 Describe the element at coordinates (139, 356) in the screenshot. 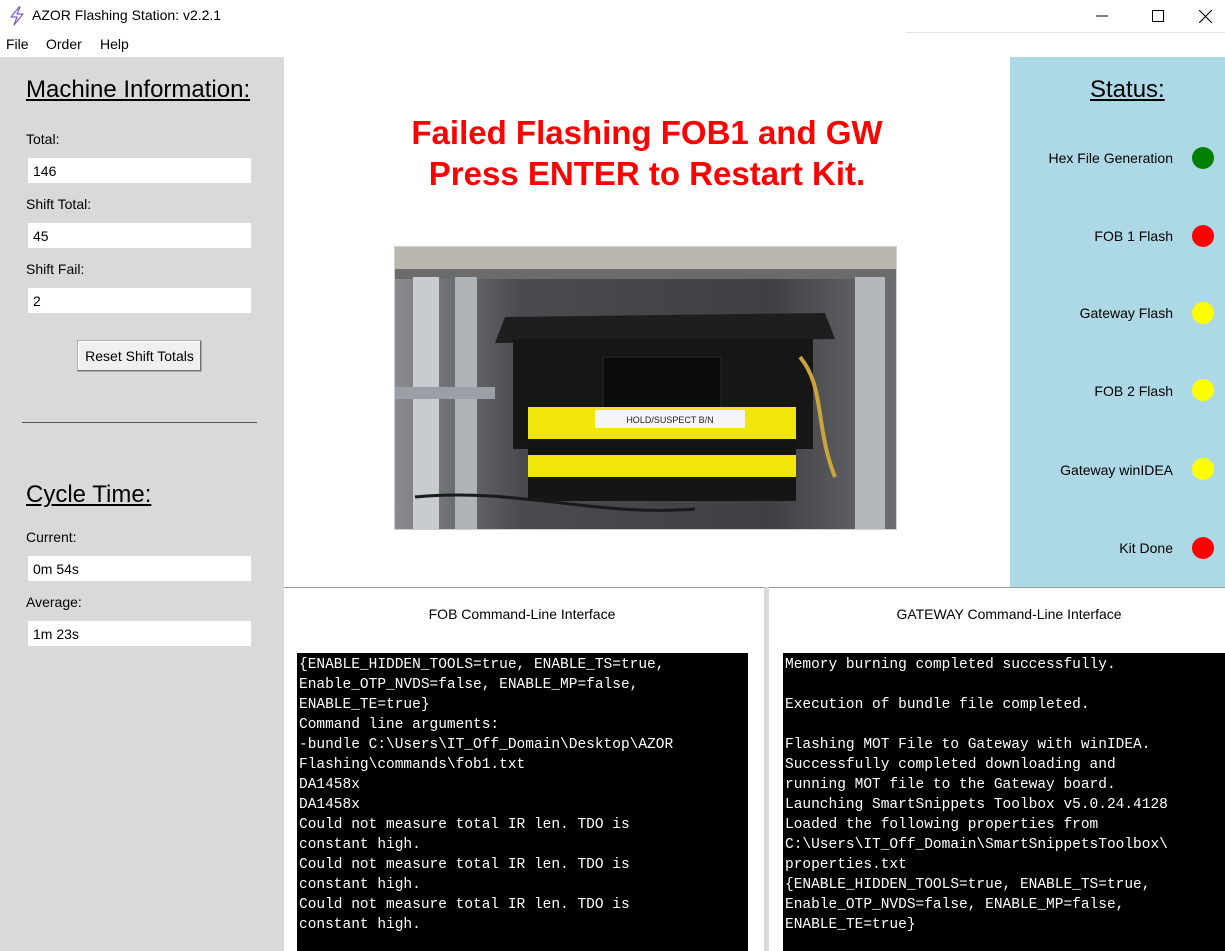

I see `reset-shift-totals-button: Reset Shift Totals` at that location.